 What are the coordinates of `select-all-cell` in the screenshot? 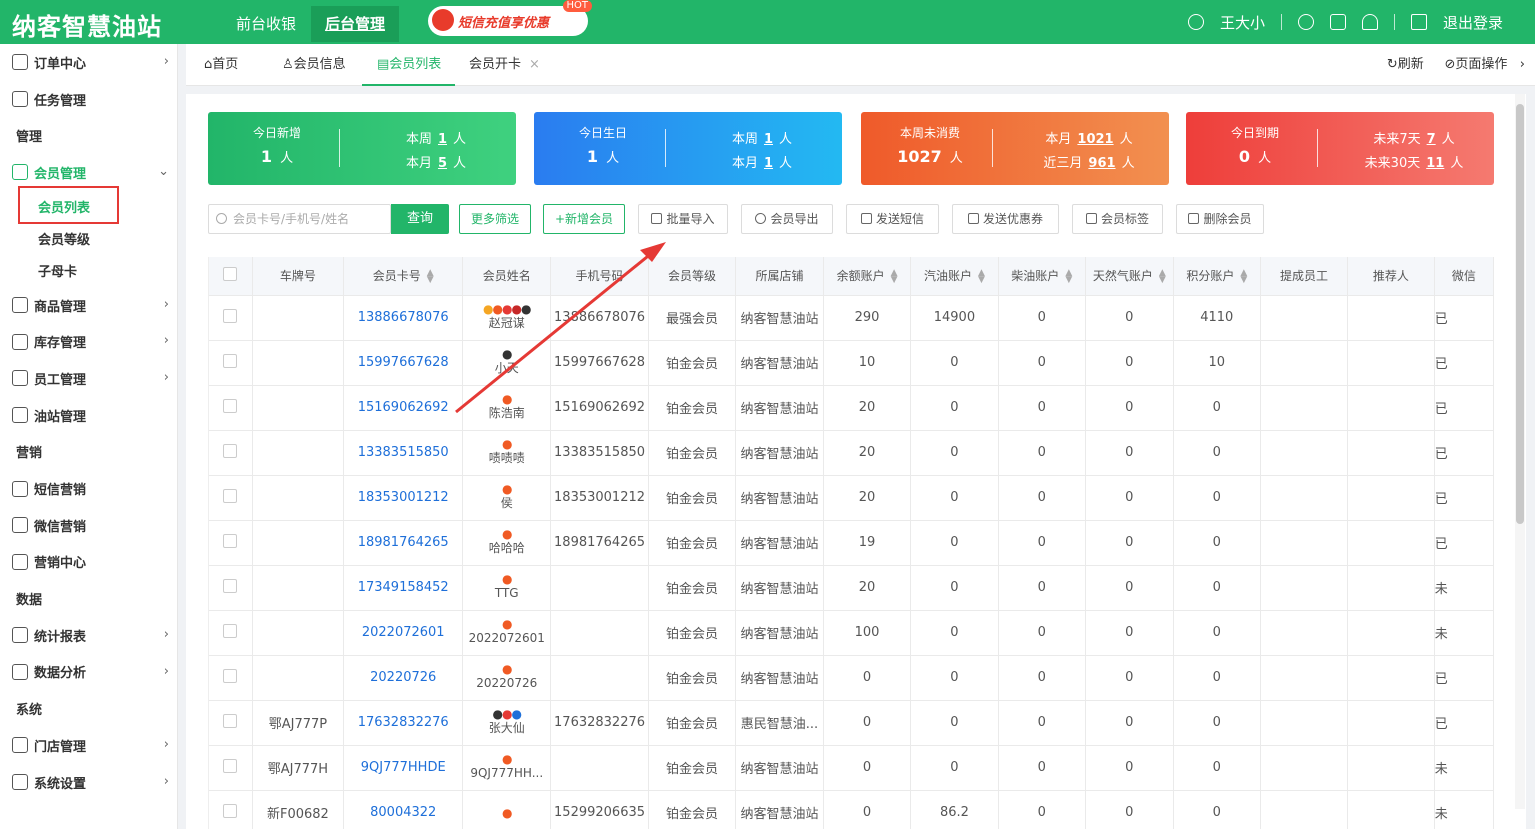 It's located at (231, 276).